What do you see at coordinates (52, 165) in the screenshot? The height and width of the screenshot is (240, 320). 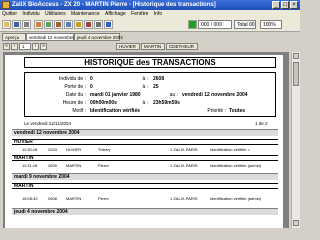 I see `cell-id: 2609` at bounding box center [52, 165].